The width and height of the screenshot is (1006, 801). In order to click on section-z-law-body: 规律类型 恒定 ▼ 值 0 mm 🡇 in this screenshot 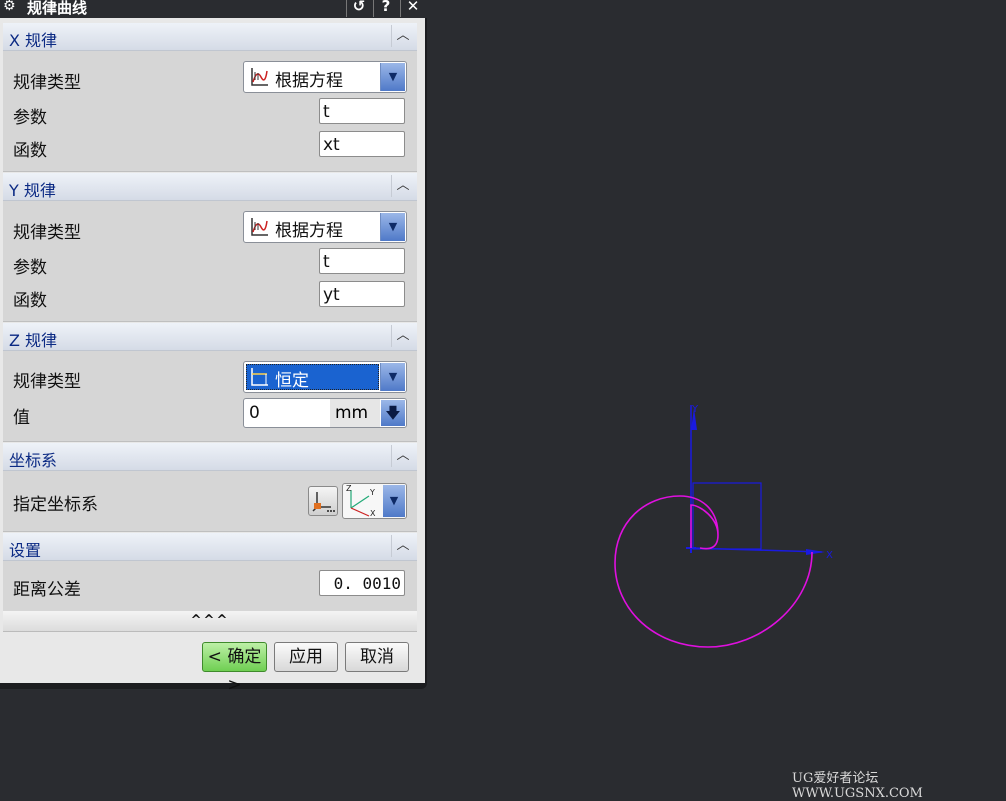, I will do `click(210, 396)`.